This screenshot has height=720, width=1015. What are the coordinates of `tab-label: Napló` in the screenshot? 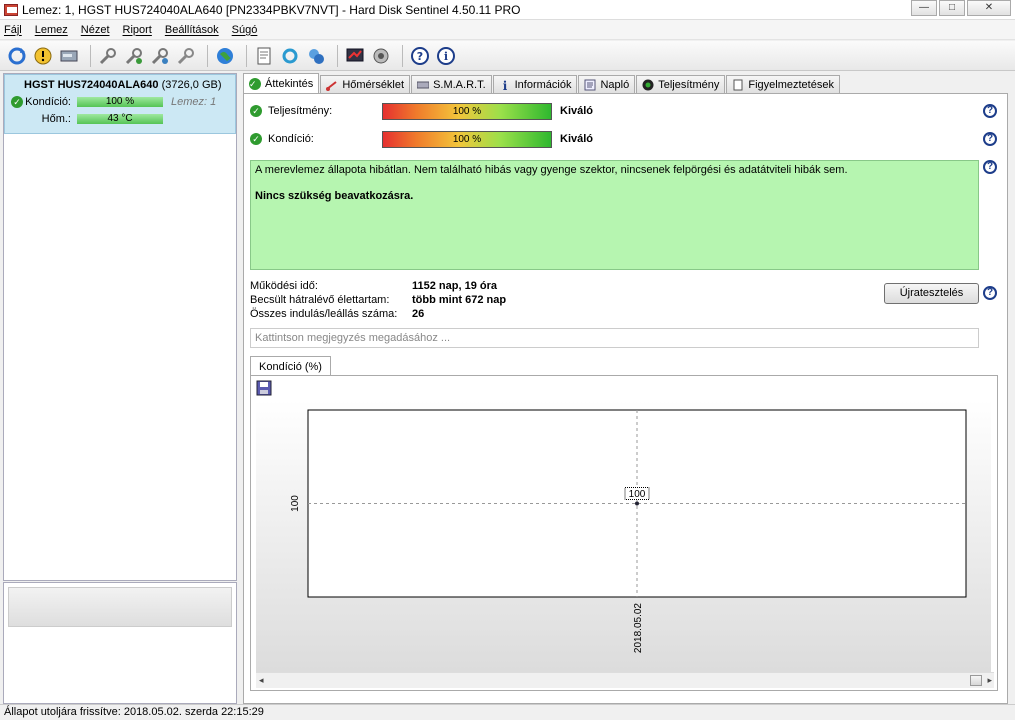 It's located at (615, 84).